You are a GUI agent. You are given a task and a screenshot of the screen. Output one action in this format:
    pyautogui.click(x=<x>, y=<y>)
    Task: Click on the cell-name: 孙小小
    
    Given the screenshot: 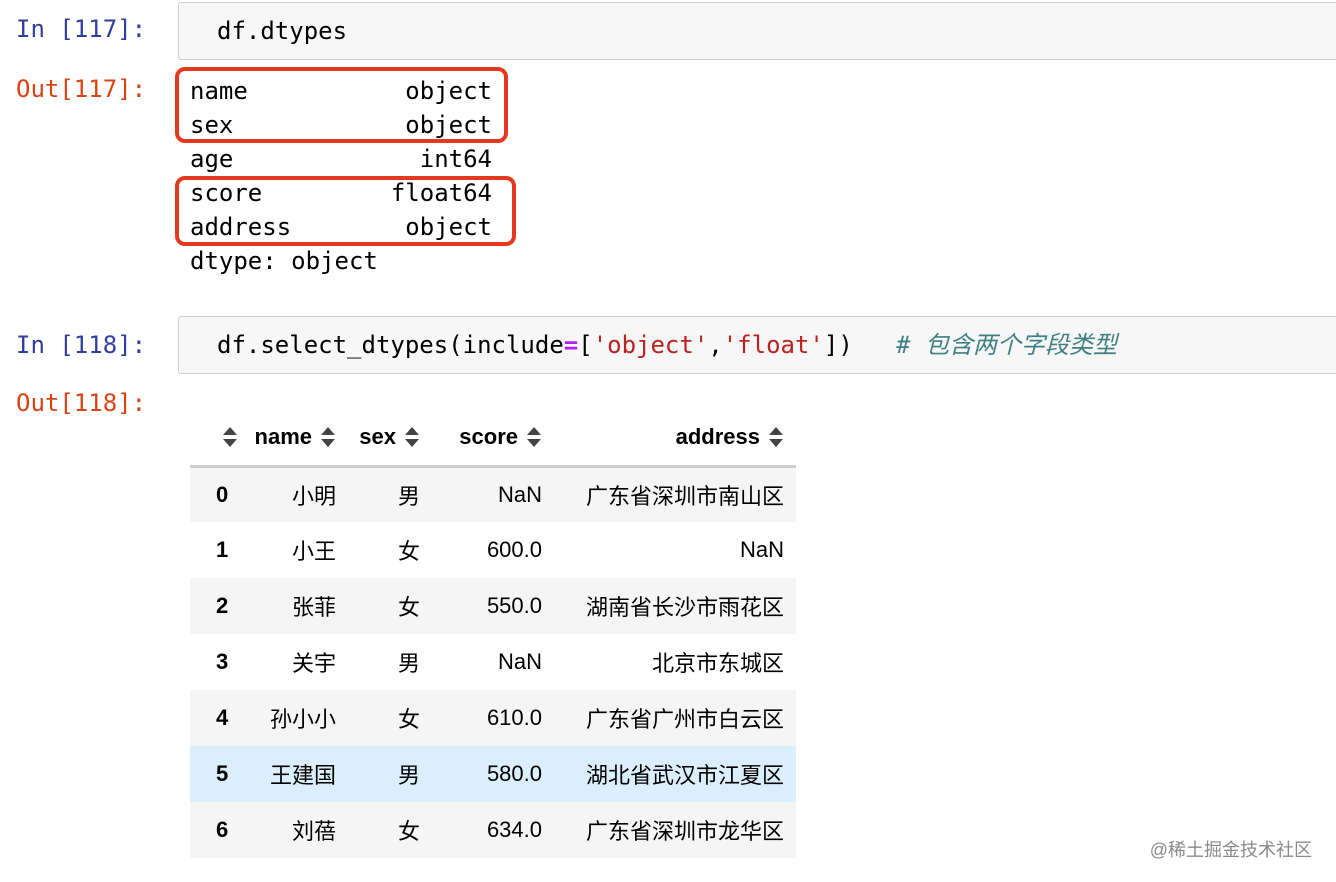 What is the action you would take?
    pyautogui.click(x=302, y=719)
    